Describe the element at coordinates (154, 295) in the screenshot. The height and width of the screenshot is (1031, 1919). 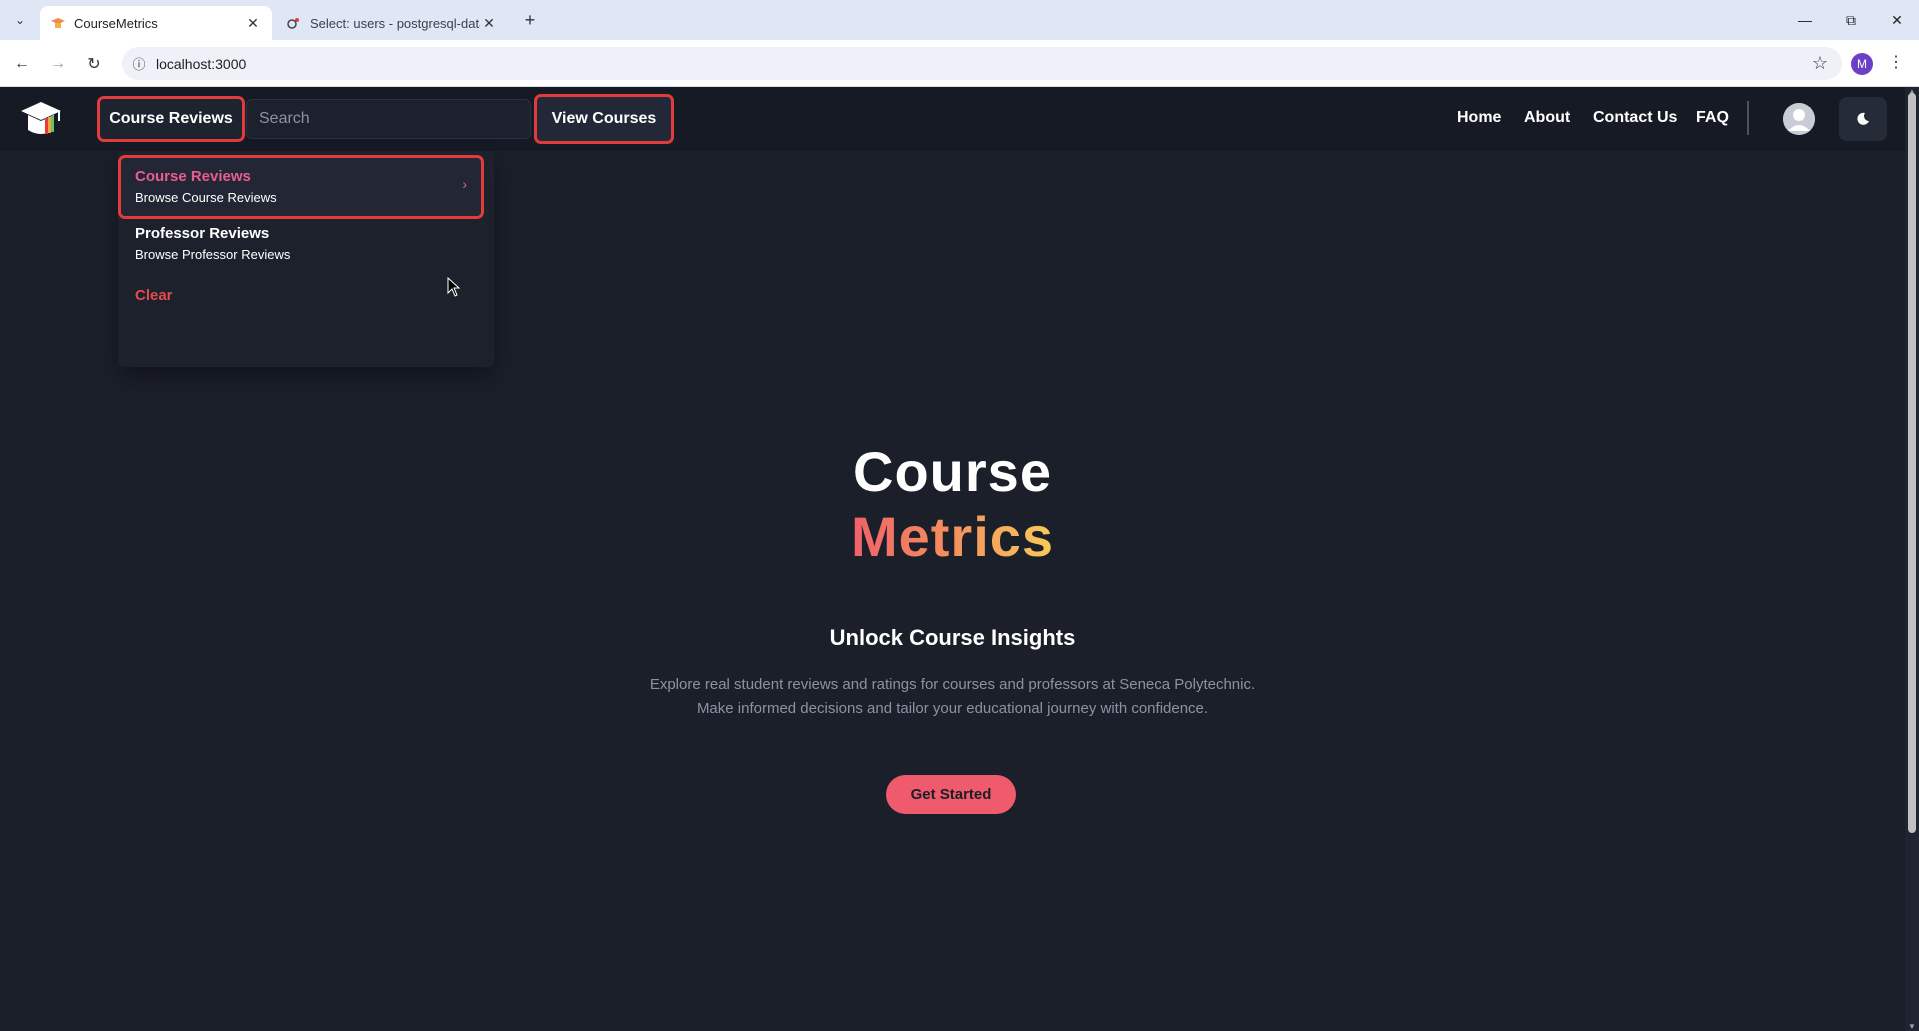
I see `clear-button: Clear` at that location.